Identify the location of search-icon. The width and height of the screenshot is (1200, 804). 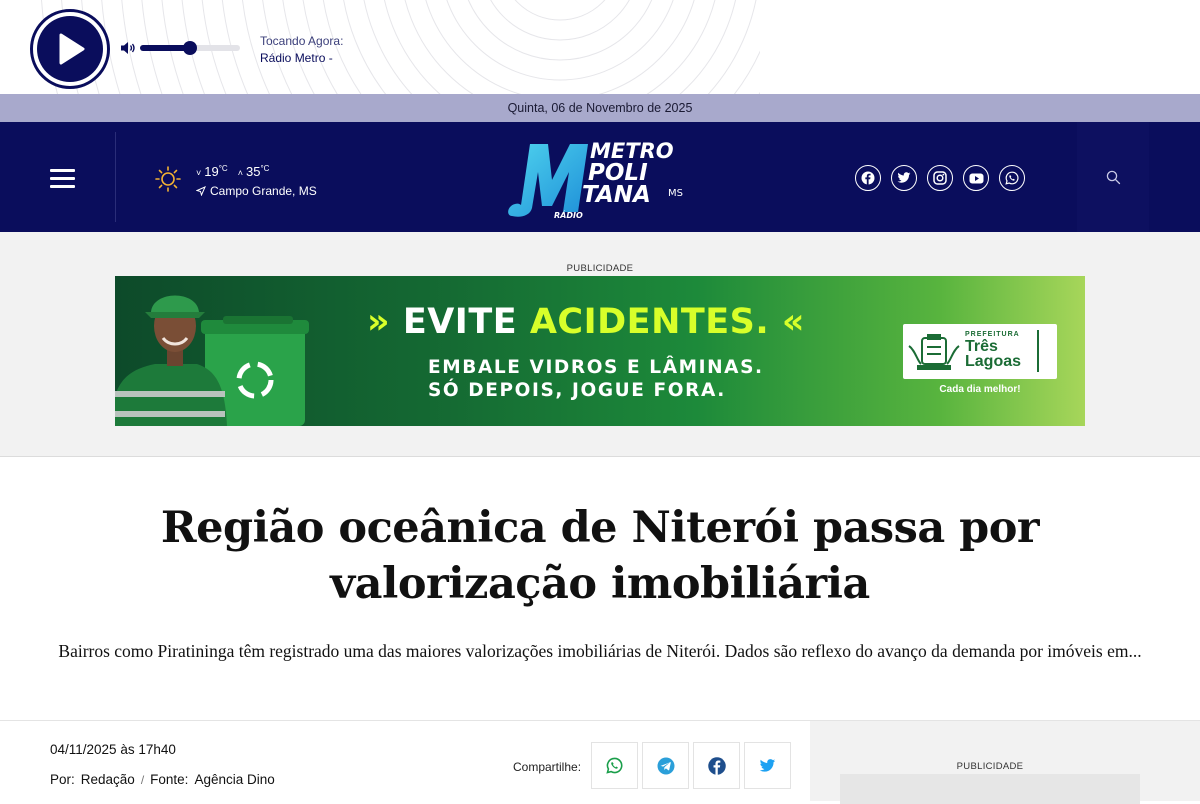
(1113, 177).